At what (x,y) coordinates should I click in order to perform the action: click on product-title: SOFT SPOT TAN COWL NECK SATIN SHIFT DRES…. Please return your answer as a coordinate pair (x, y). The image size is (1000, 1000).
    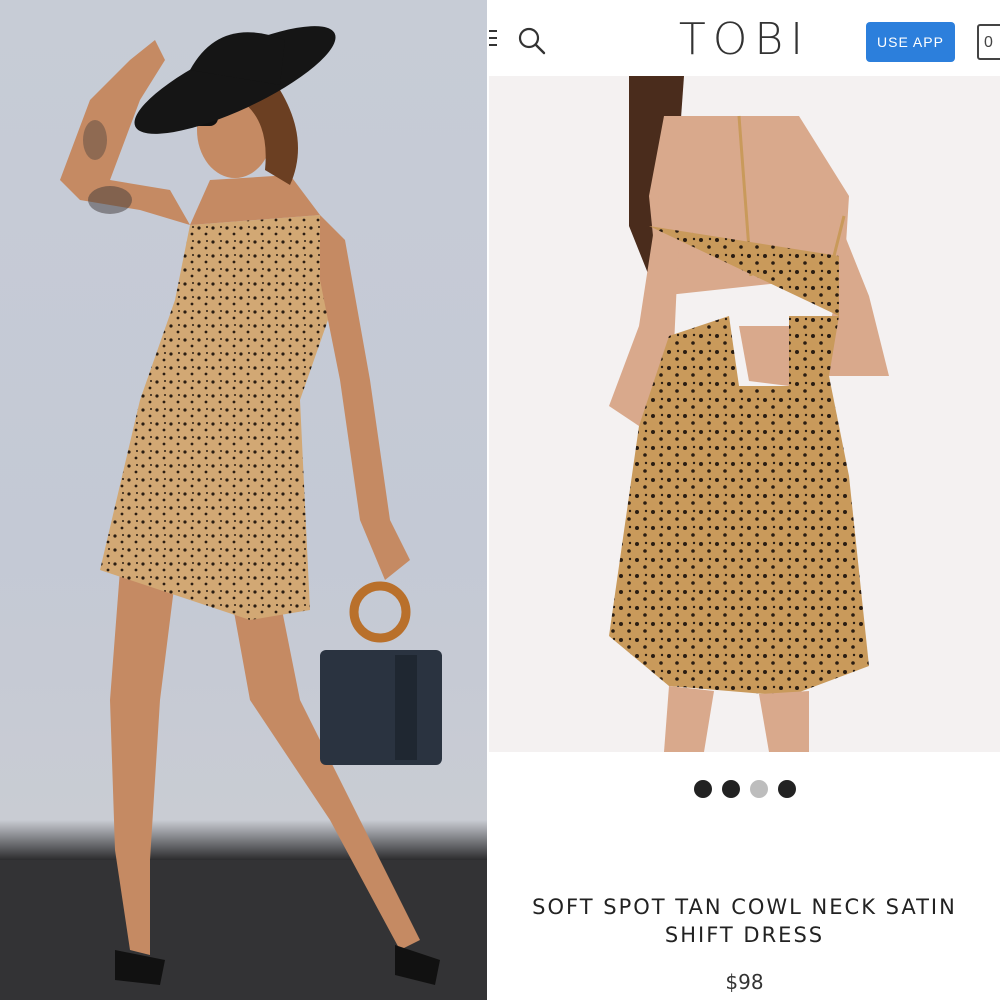
    Looking at the image, I should click on (744, 921).